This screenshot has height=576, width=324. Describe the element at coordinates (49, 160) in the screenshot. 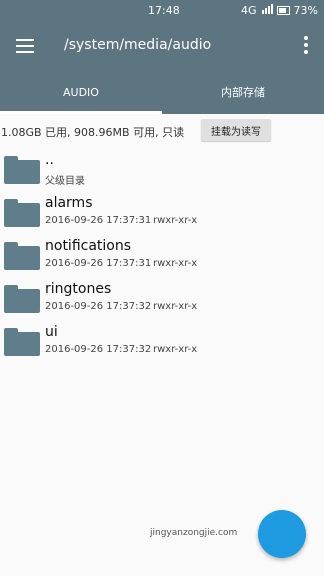

I see `item-name: ..` at that location.